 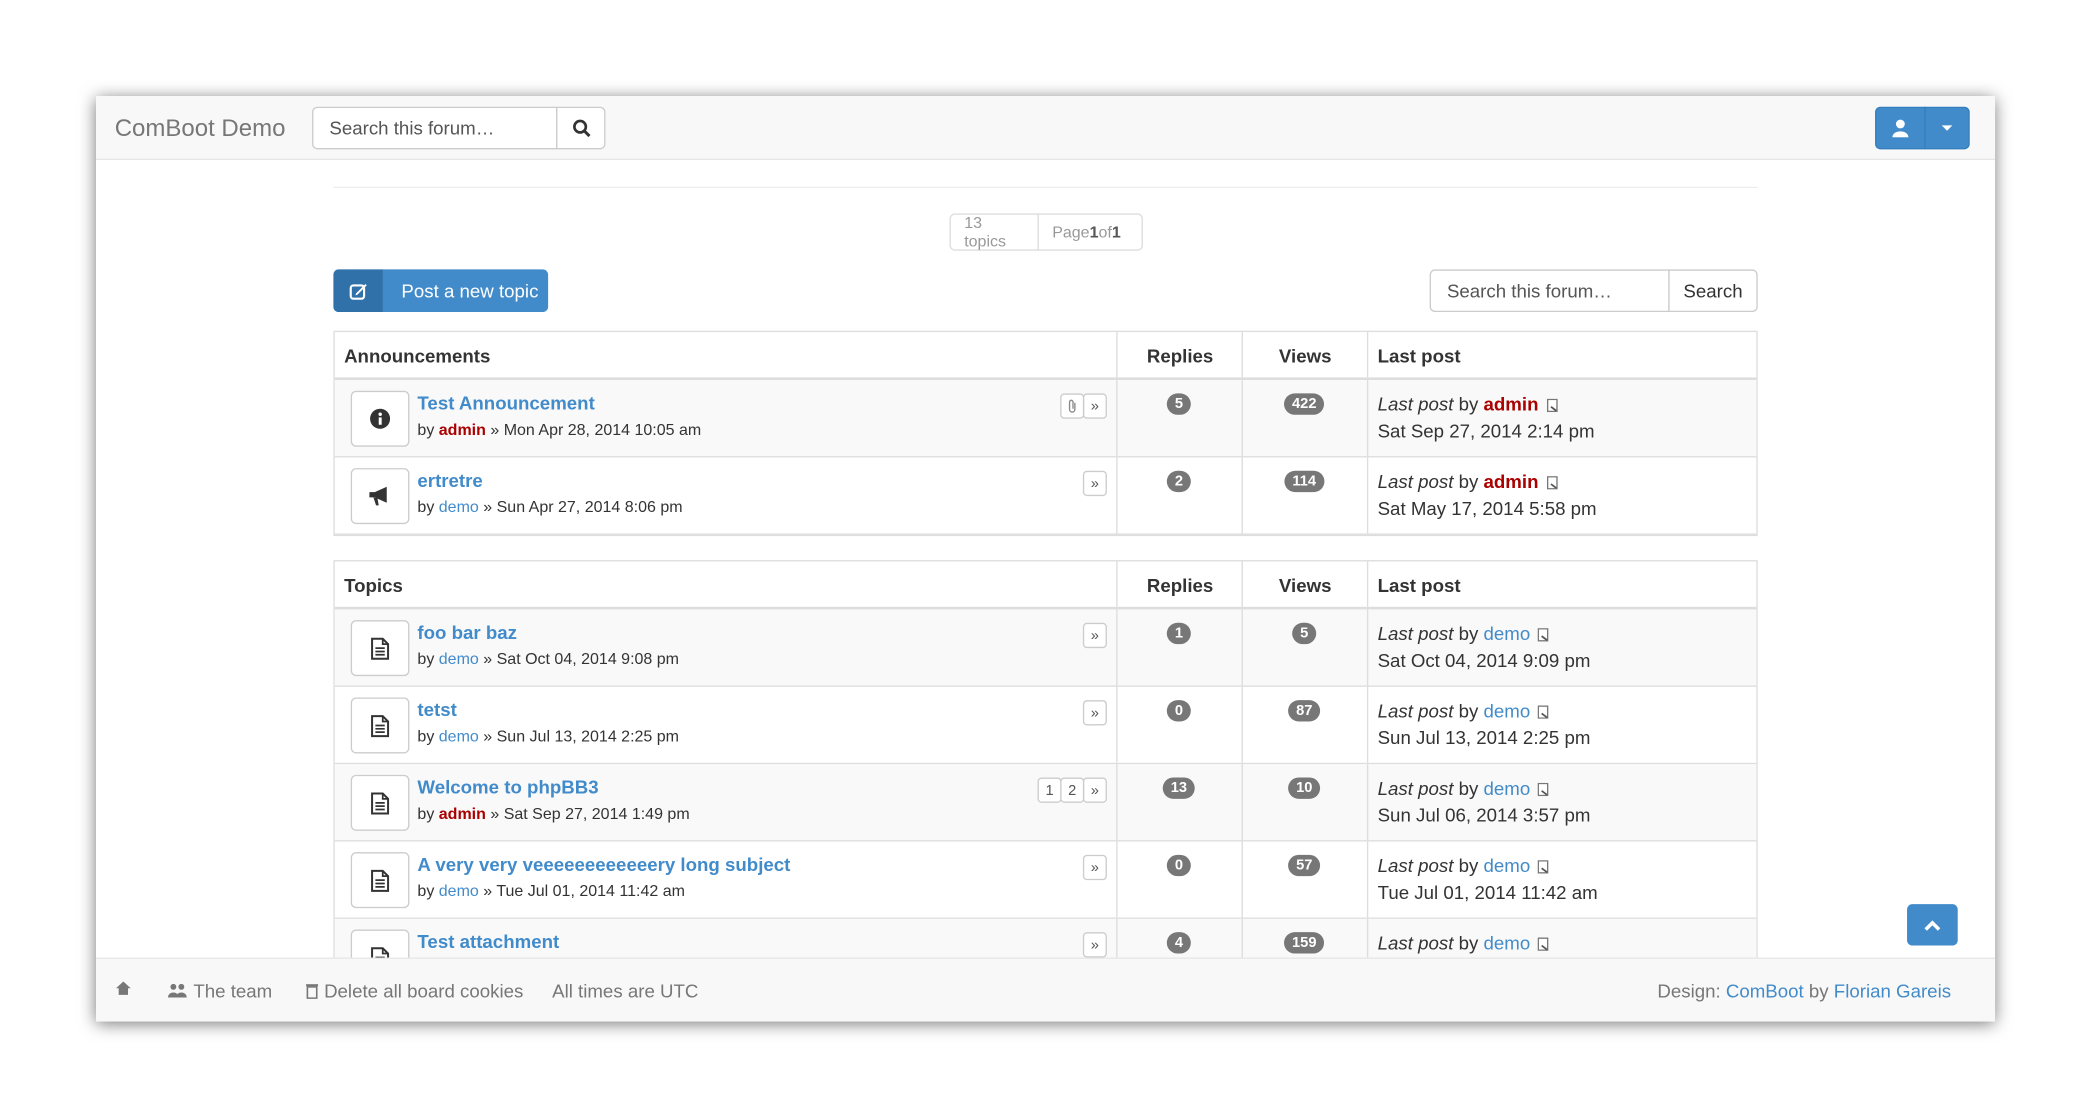 What do you see at coordinates (559, 429) in the screenshot?
I see `topic-meta: by admin » Mon Apr 28, 2014 10:05 am` at bounding box center [559, 429].